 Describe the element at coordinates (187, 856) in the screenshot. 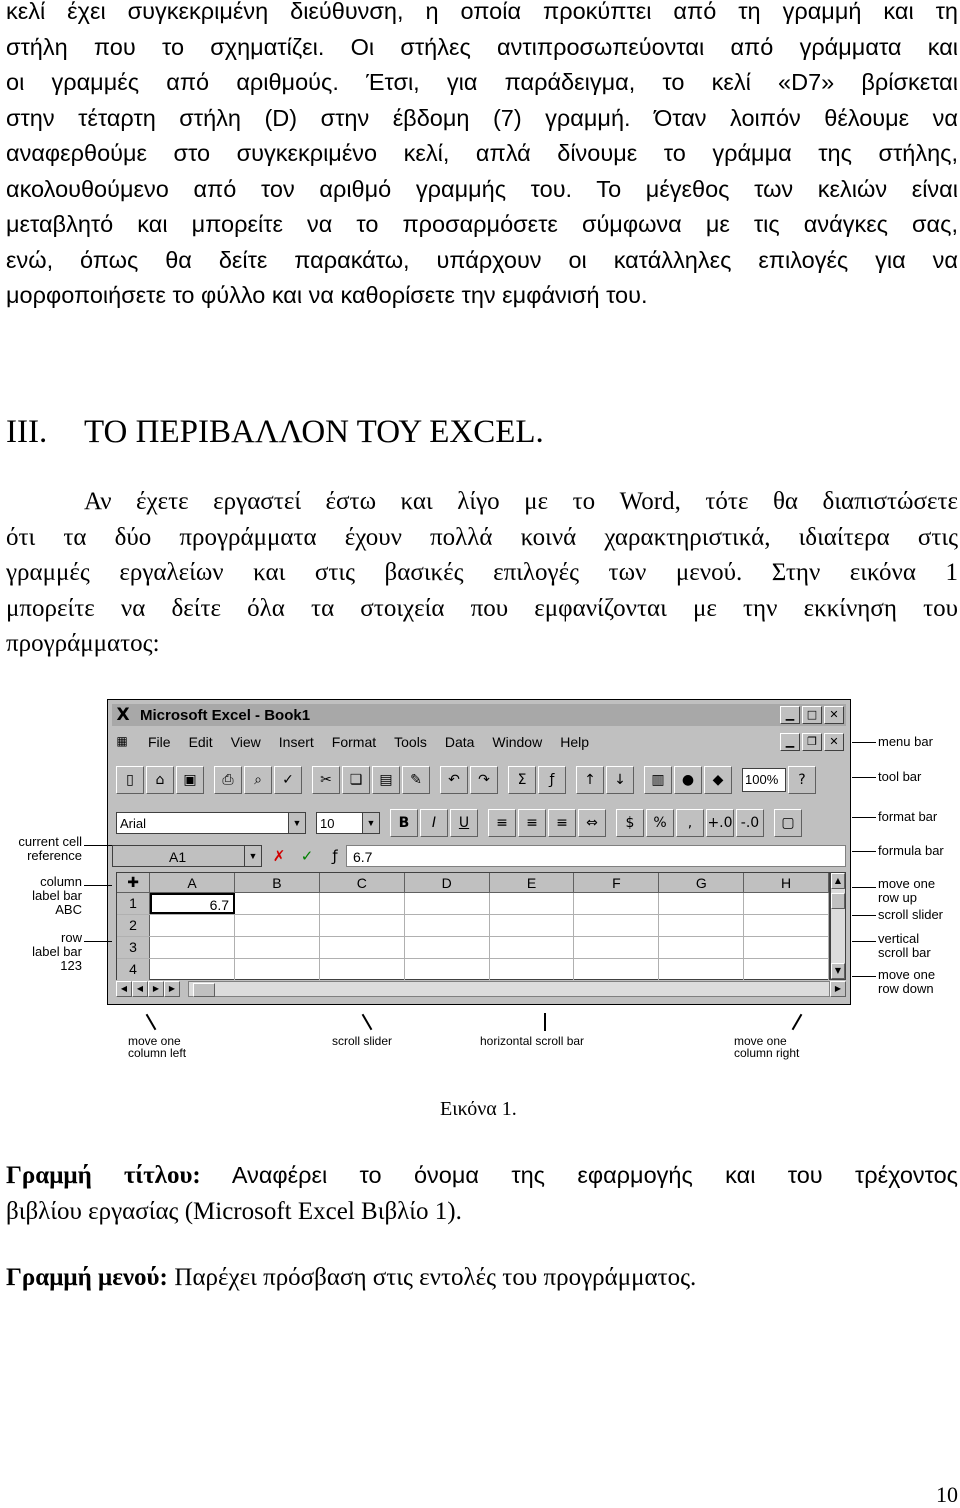

I see `name-box: A1 ▼` at that location.